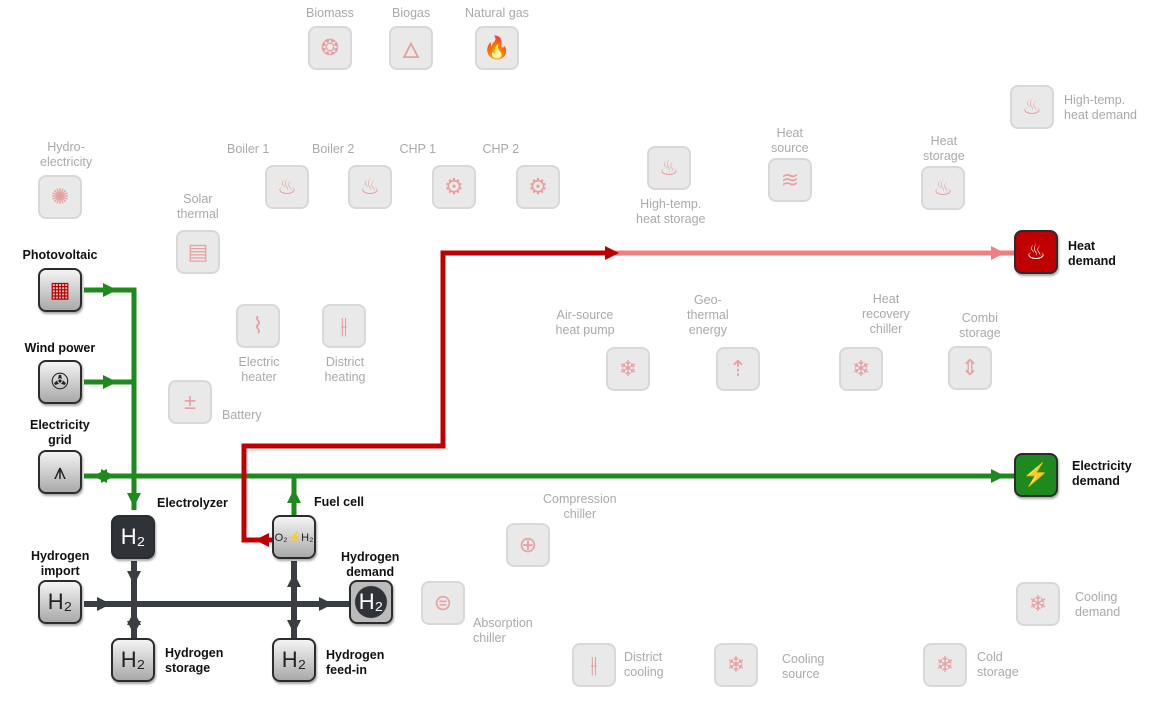 This screenshot has width=1157, height=717. I want to click on node-label-ht-storage: High-temp. heat storage, so click(671, 211).